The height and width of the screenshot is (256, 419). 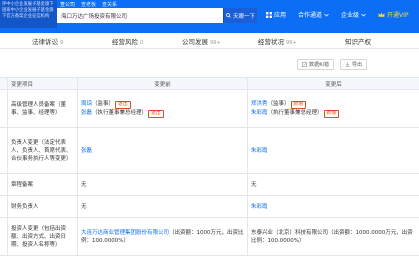 What do you see at coordinates (125, 42) in the screenshot?
I see `tab-risk-label: 经营风险` at bounding box center [125, 42].